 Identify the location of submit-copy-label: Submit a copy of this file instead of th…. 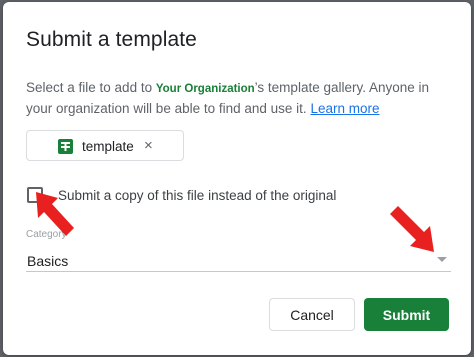
(197, 195).